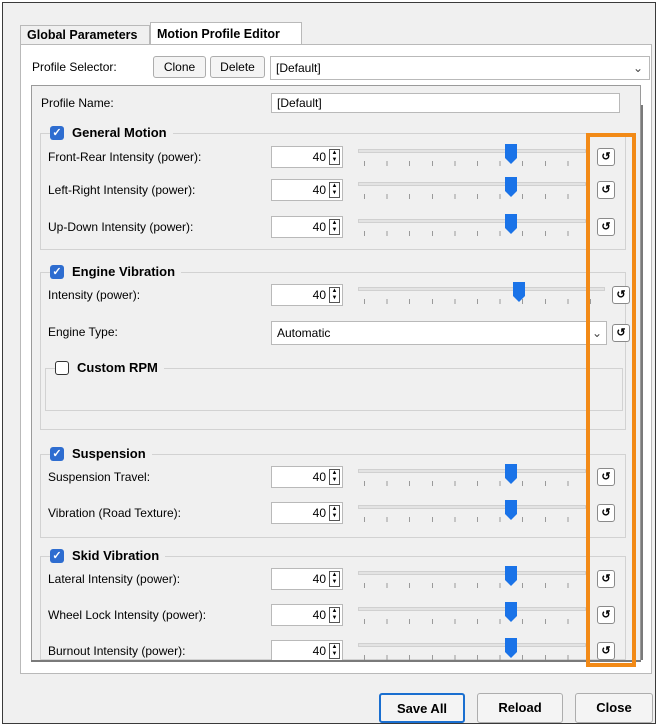 The height and width of the screenshot is (728, 660). I want to click on delete-button: Delete, so click(237, 67).